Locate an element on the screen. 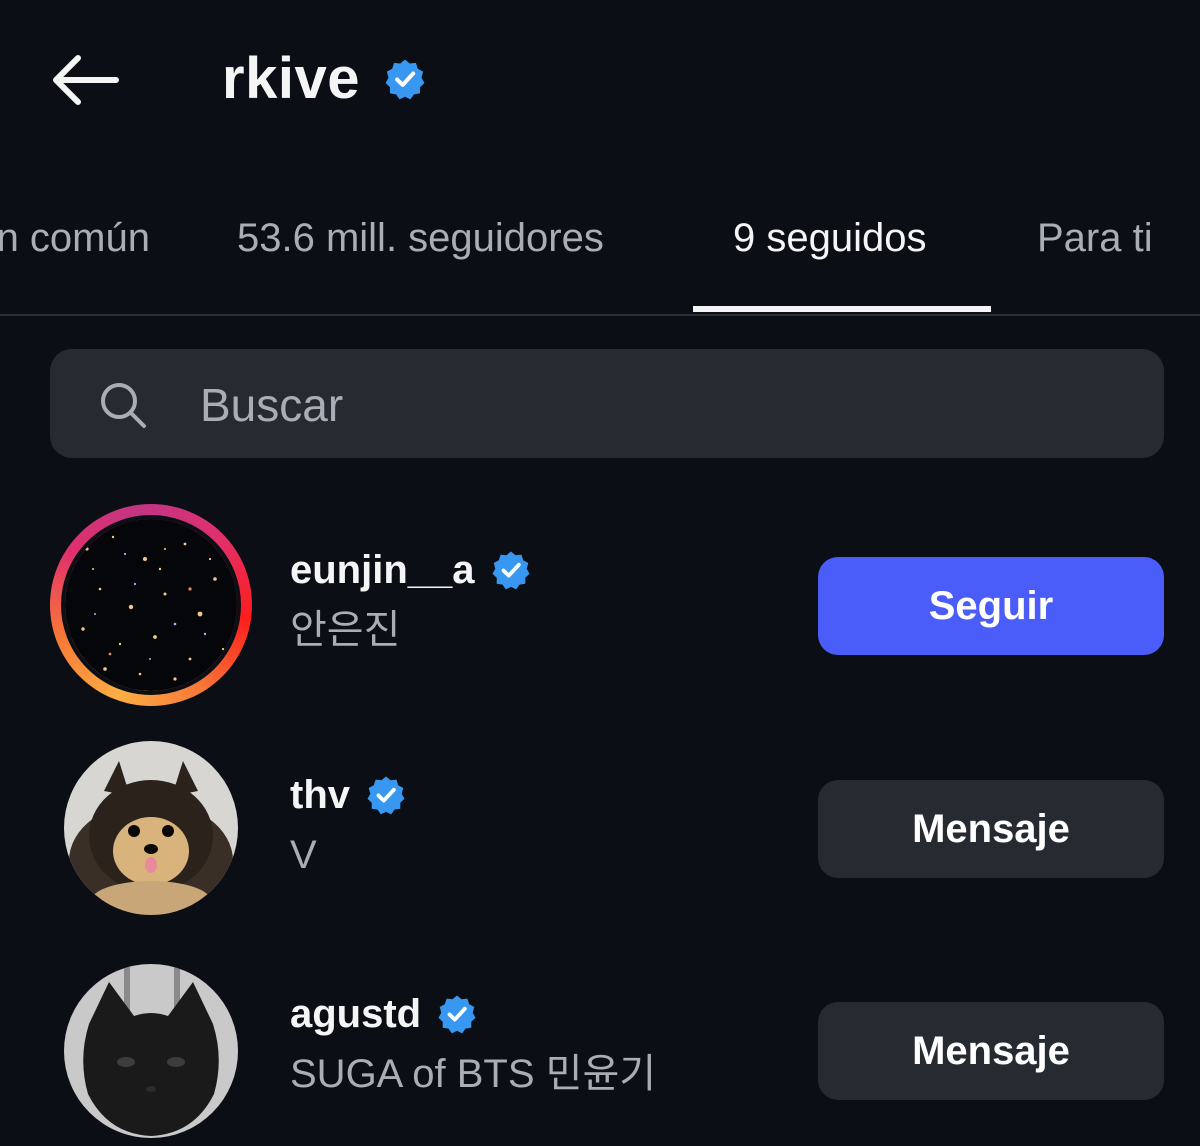 Image resolution: width=1200 pixels, height=1146 pixels. user-info: eunjin__a 안은진 is located at coordinates (410, 600).